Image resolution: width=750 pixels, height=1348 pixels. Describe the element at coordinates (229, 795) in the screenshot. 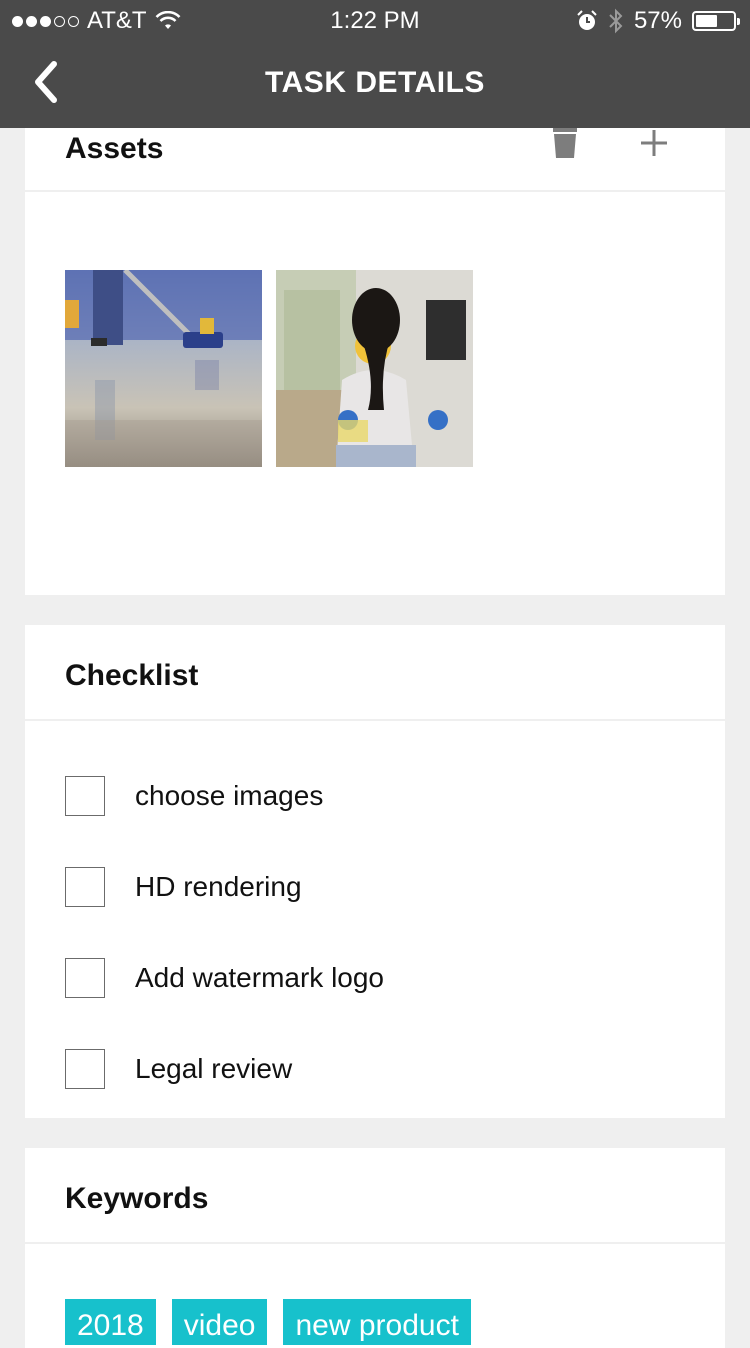

I see `checklist-item-label: choose images` at that location.